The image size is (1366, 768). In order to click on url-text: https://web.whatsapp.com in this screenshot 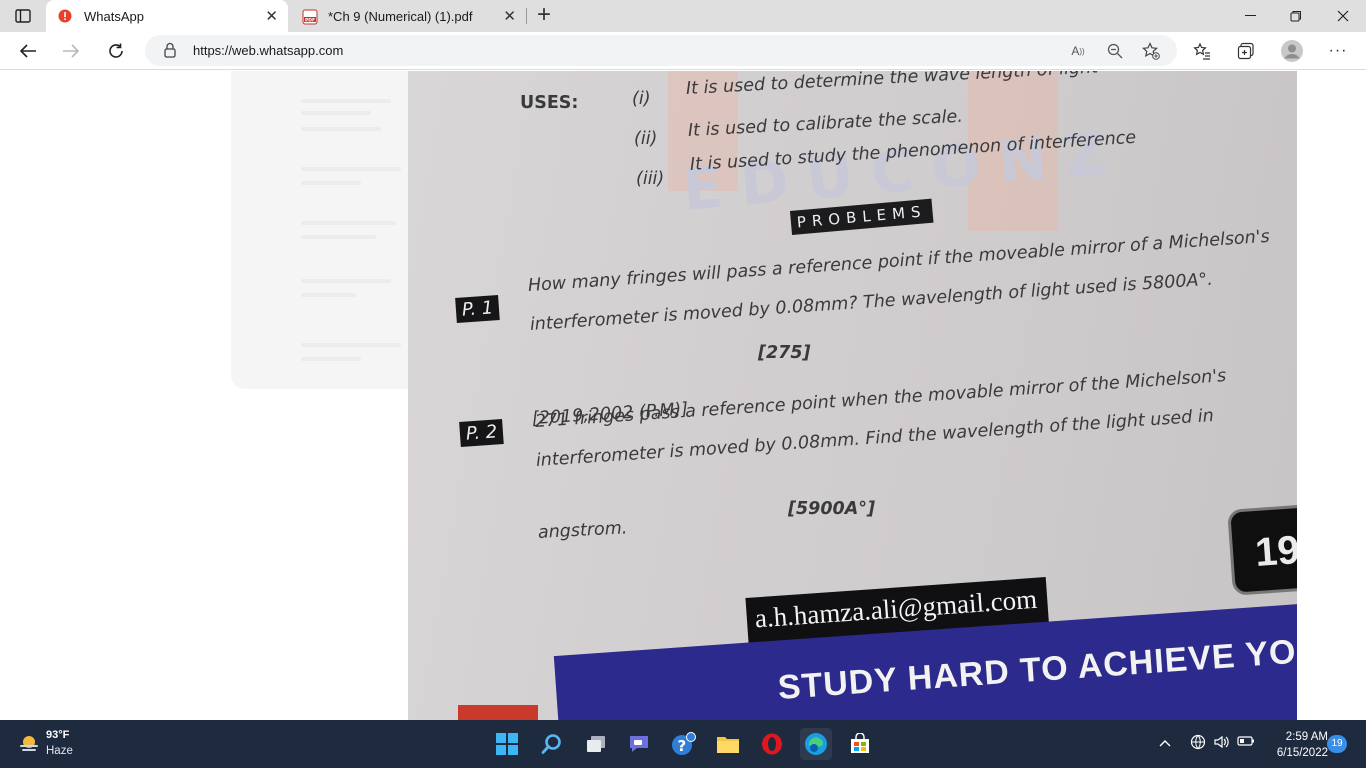, I will do `click(268, 50)`.